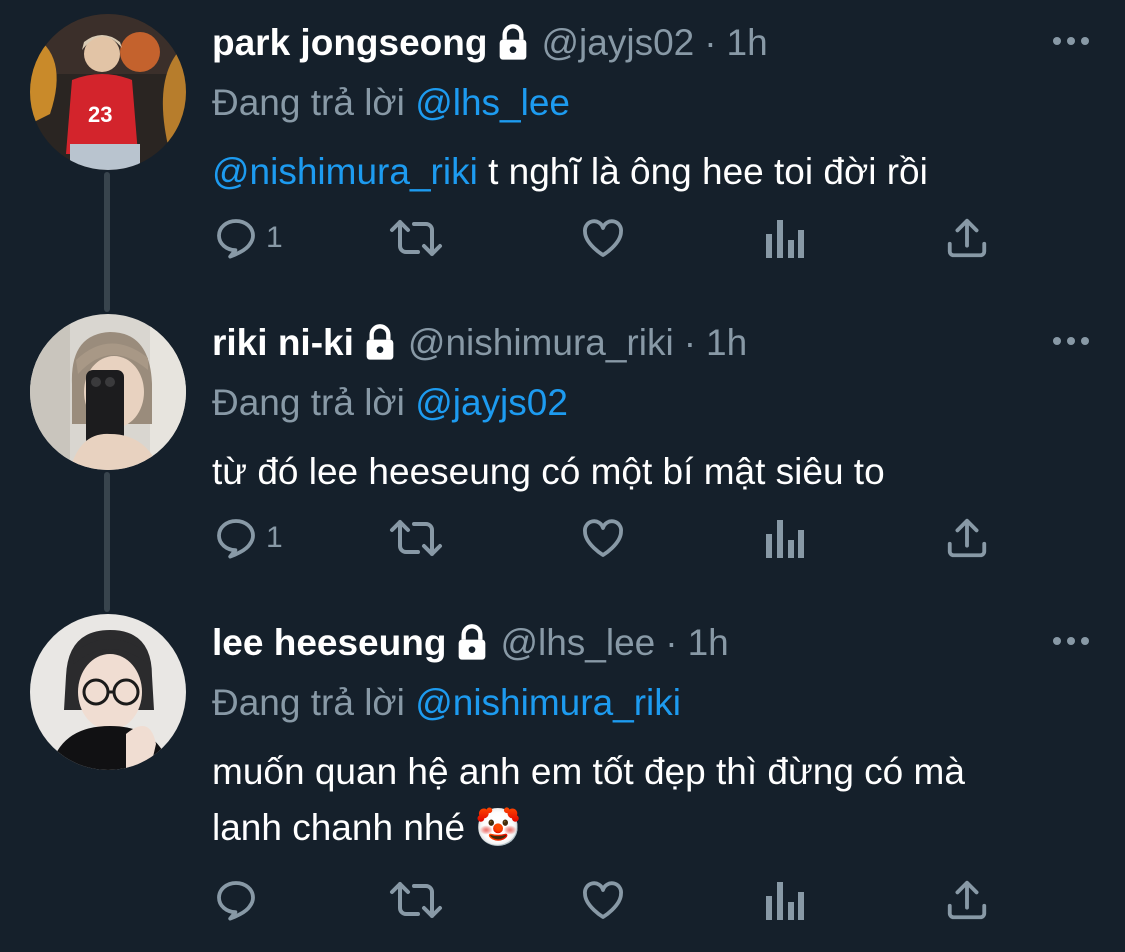  I want to click on reply-button, so click(239, 900).